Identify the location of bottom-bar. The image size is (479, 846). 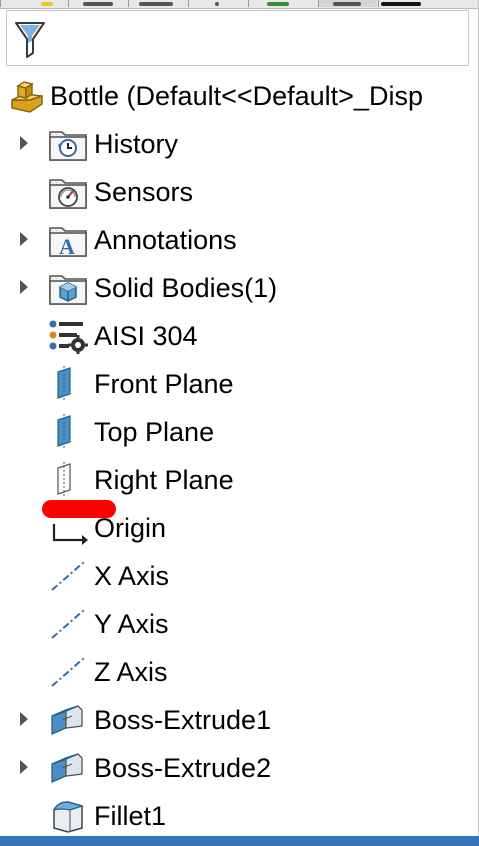
(239, 841).